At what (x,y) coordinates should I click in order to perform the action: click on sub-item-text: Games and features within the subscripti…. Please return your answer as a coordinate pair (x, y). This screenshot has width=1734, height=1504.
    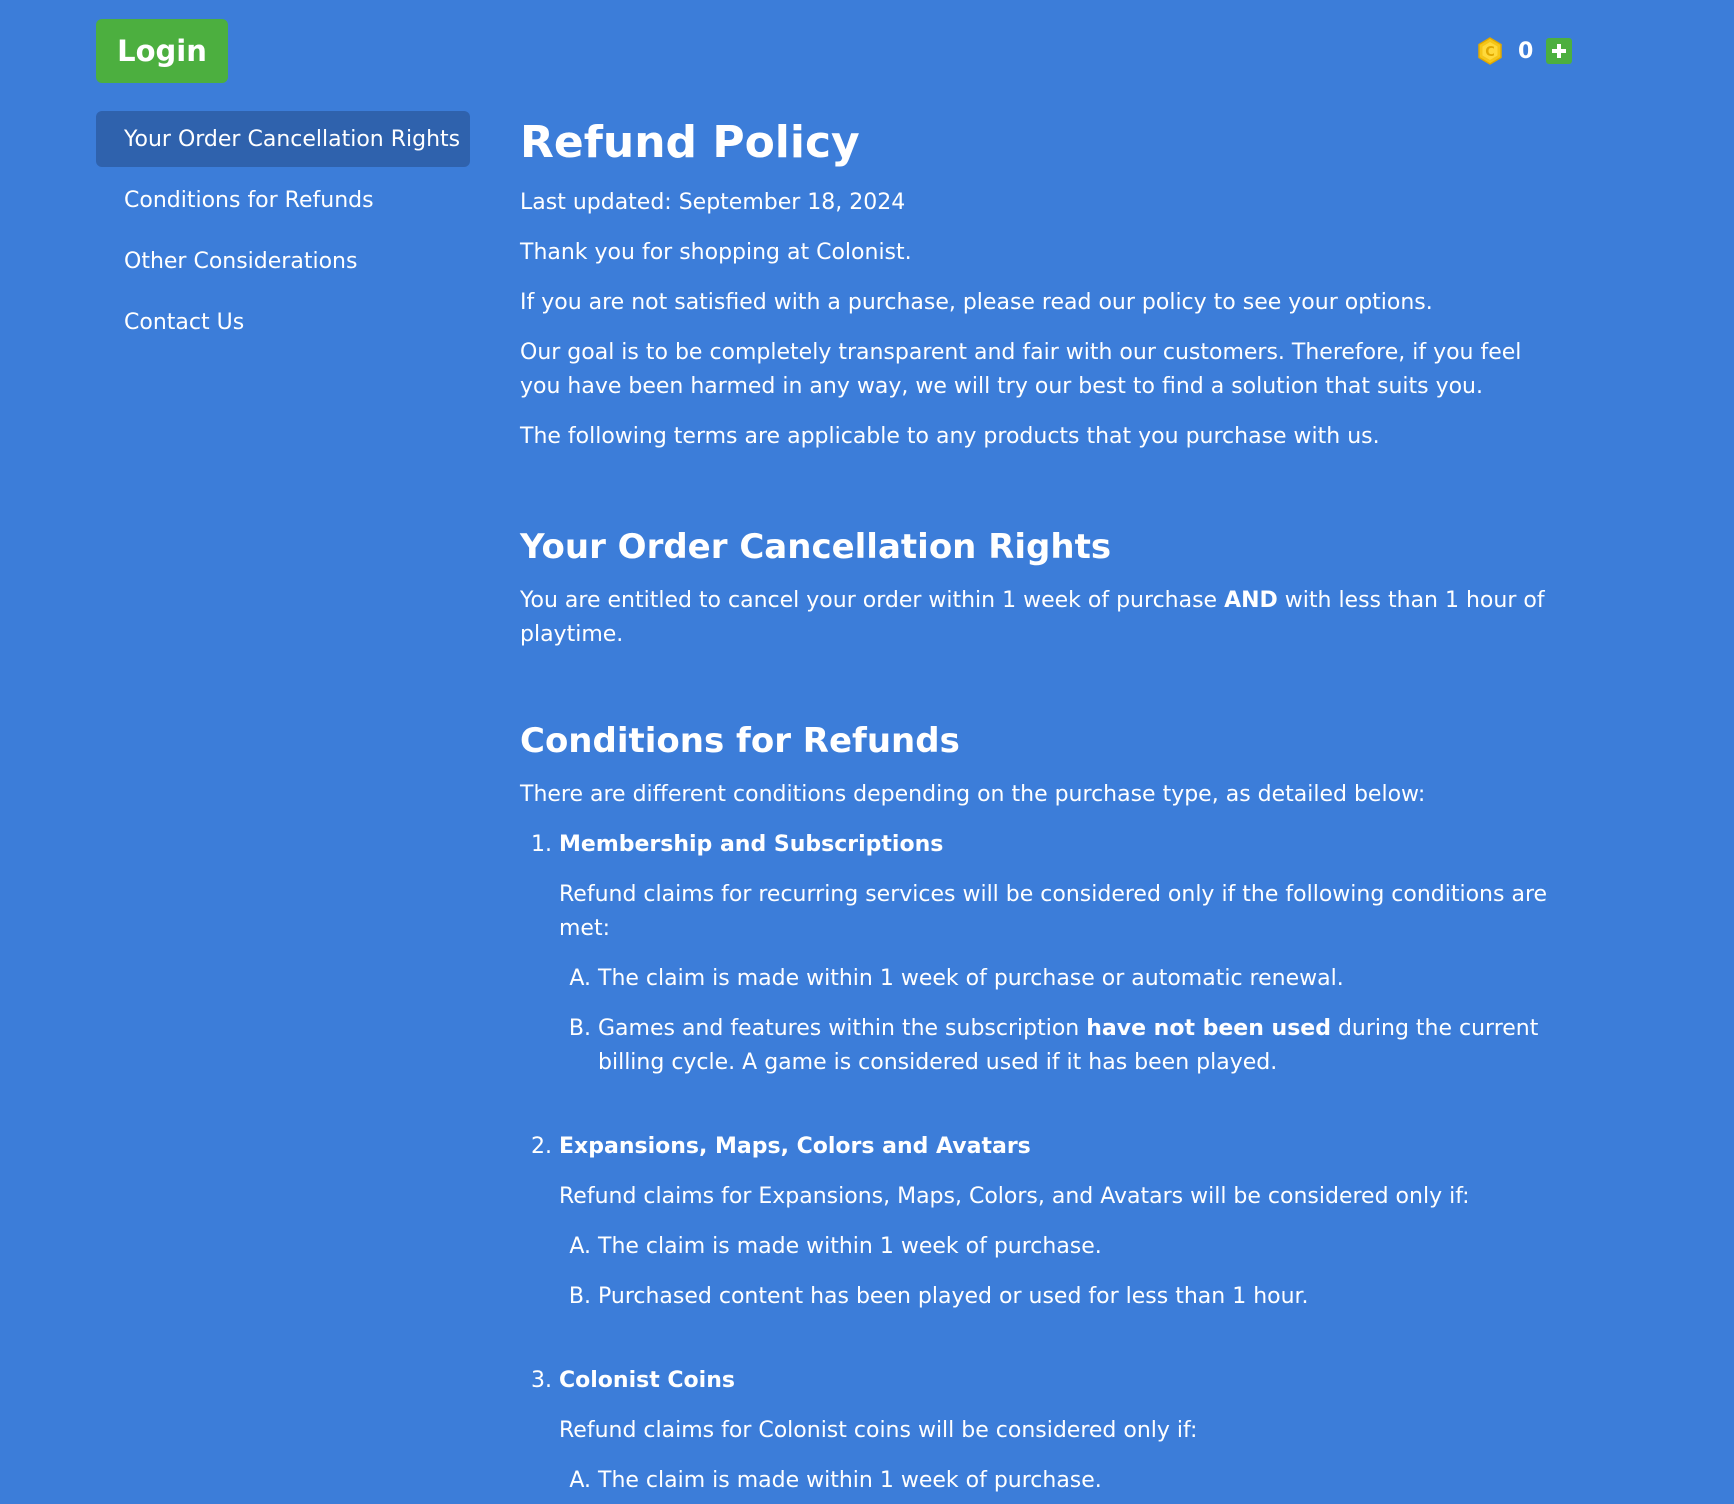
    Looking at the image, I should click on (842, 1028).